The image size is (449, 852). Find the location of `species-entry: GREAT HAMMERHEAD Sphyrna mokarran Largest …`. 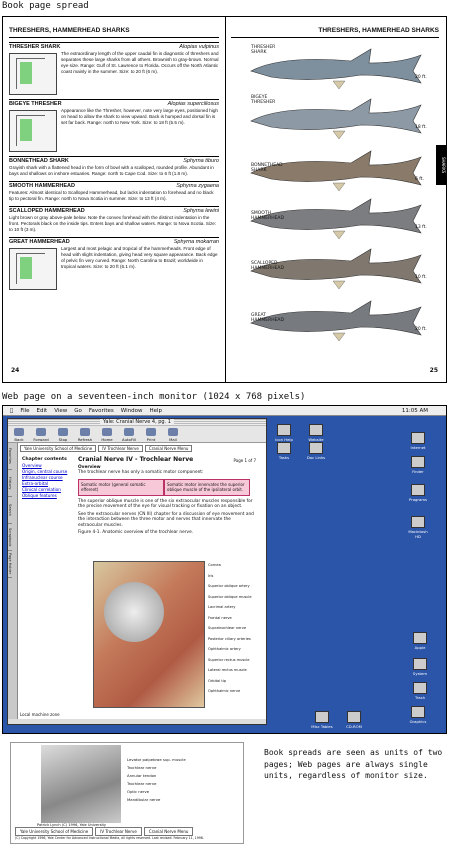

species-entry: GREAT HAMMERHEAD Sphyrna mokarran Largest … is located at coordinates (114, 263).